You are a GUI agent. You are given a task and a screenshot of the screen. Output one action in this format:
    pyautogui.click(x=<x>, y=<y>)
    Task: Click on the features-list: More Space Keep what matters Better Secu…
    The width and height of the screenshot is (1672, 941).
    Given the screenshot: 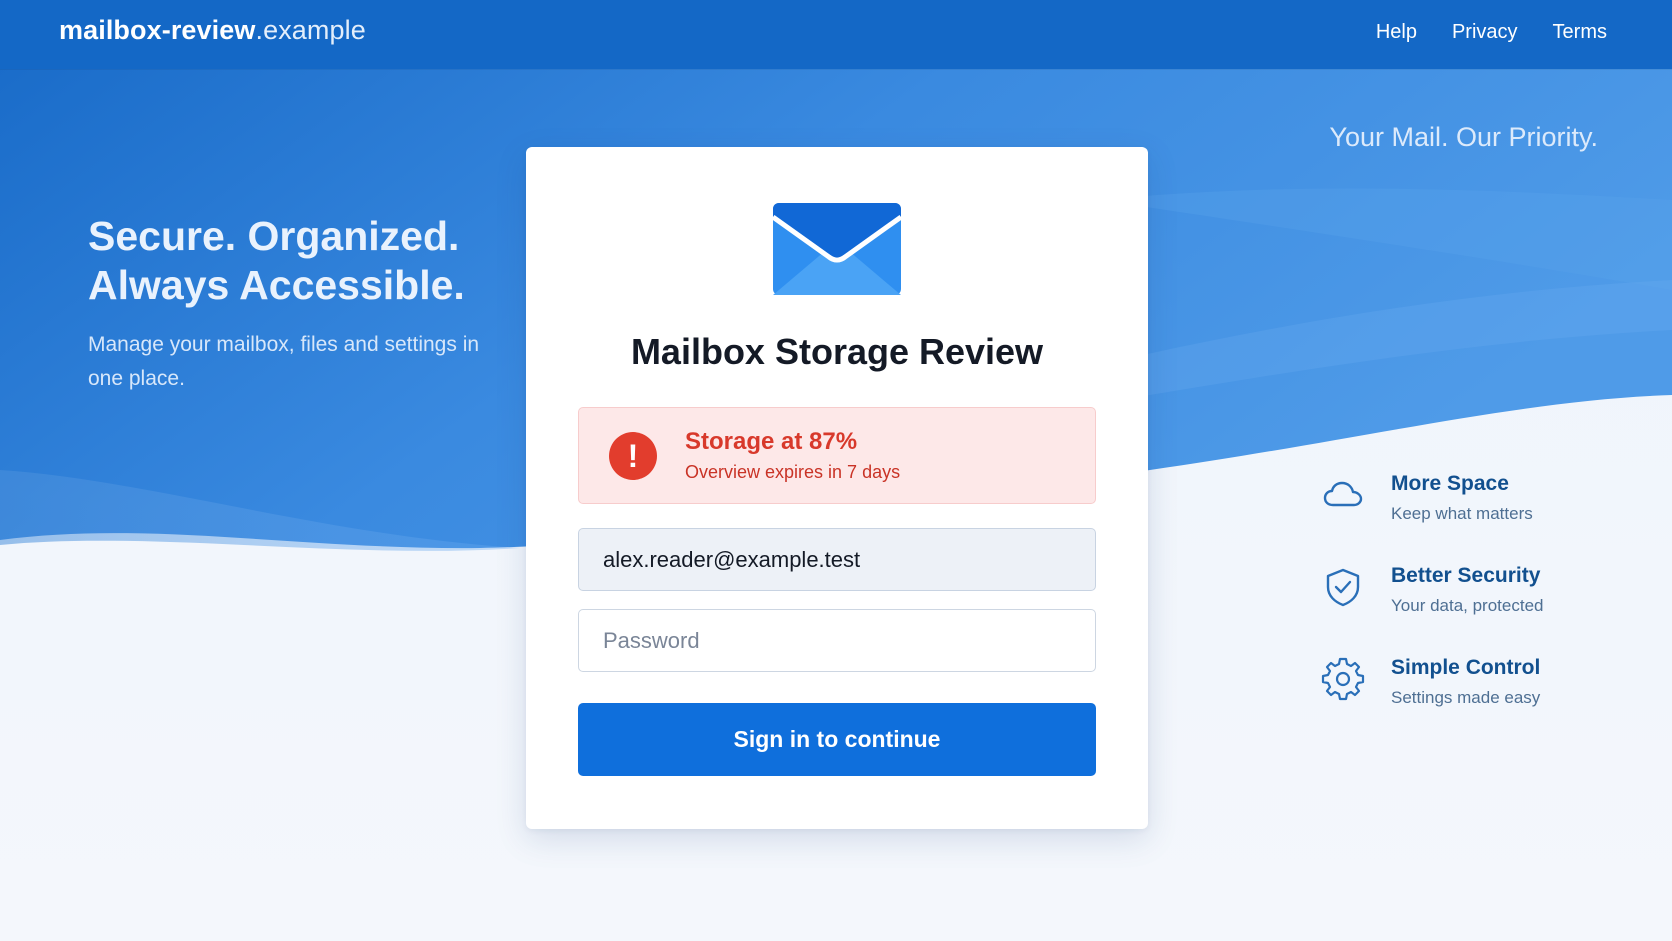 What is the action you would take?
    pyautogui.click(x=1471, y=607)
    